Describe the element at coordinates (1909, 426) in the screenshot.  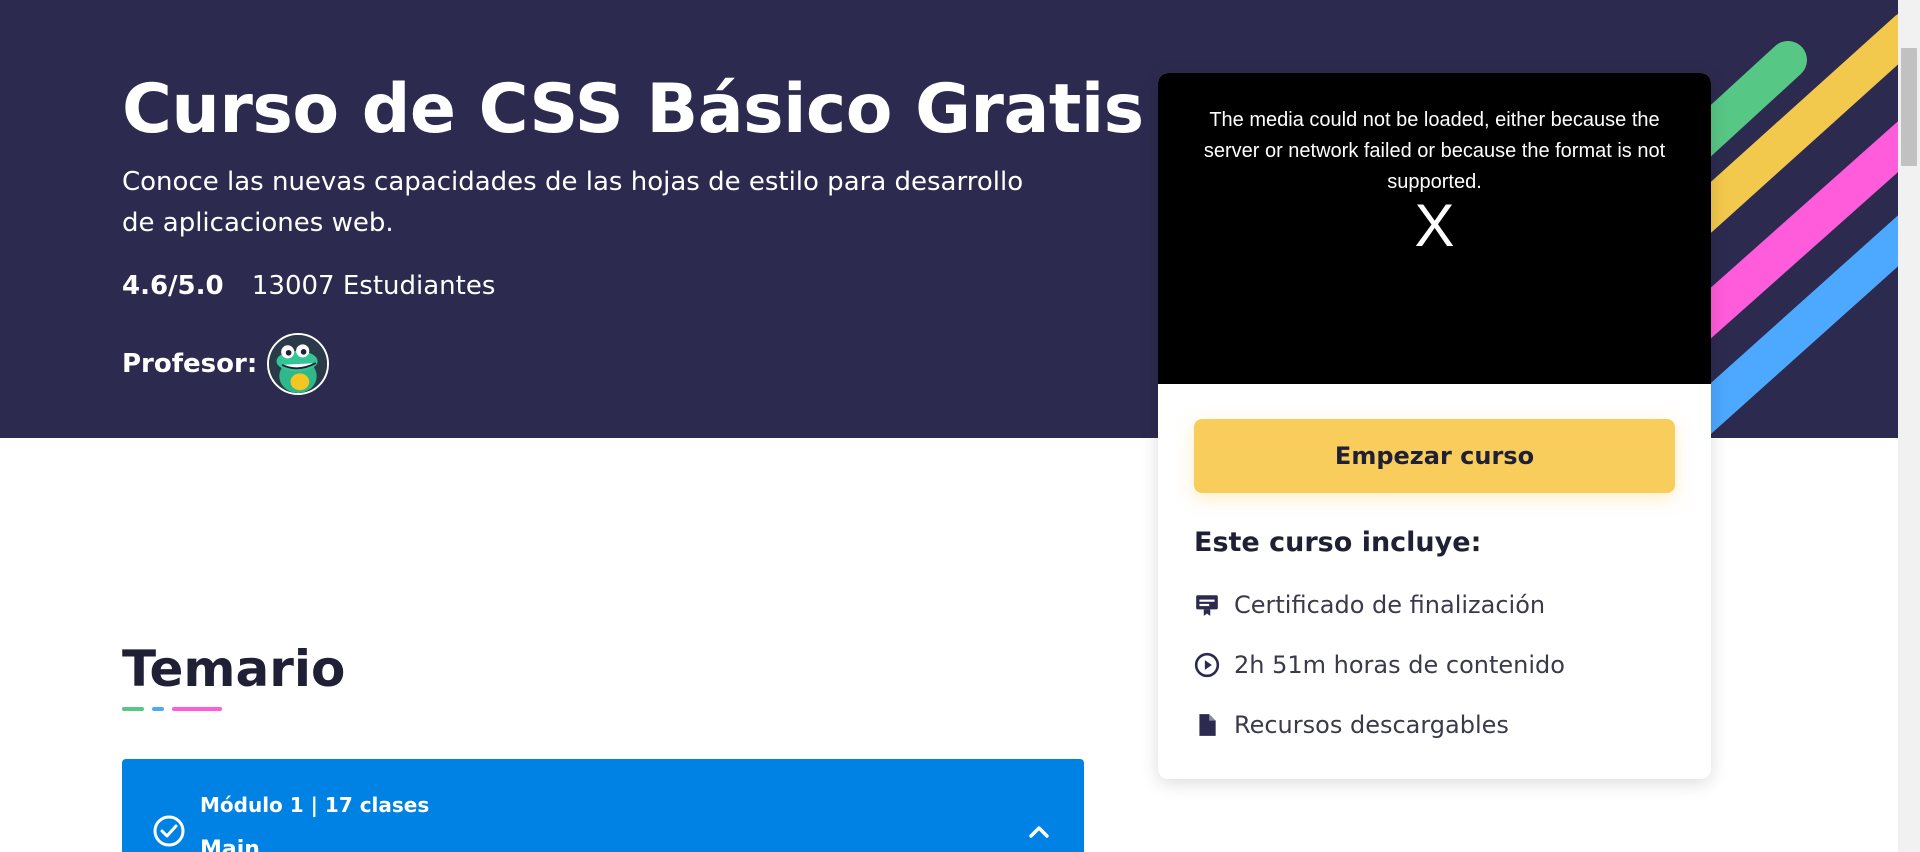
I see `page-scrollbar` at that location.